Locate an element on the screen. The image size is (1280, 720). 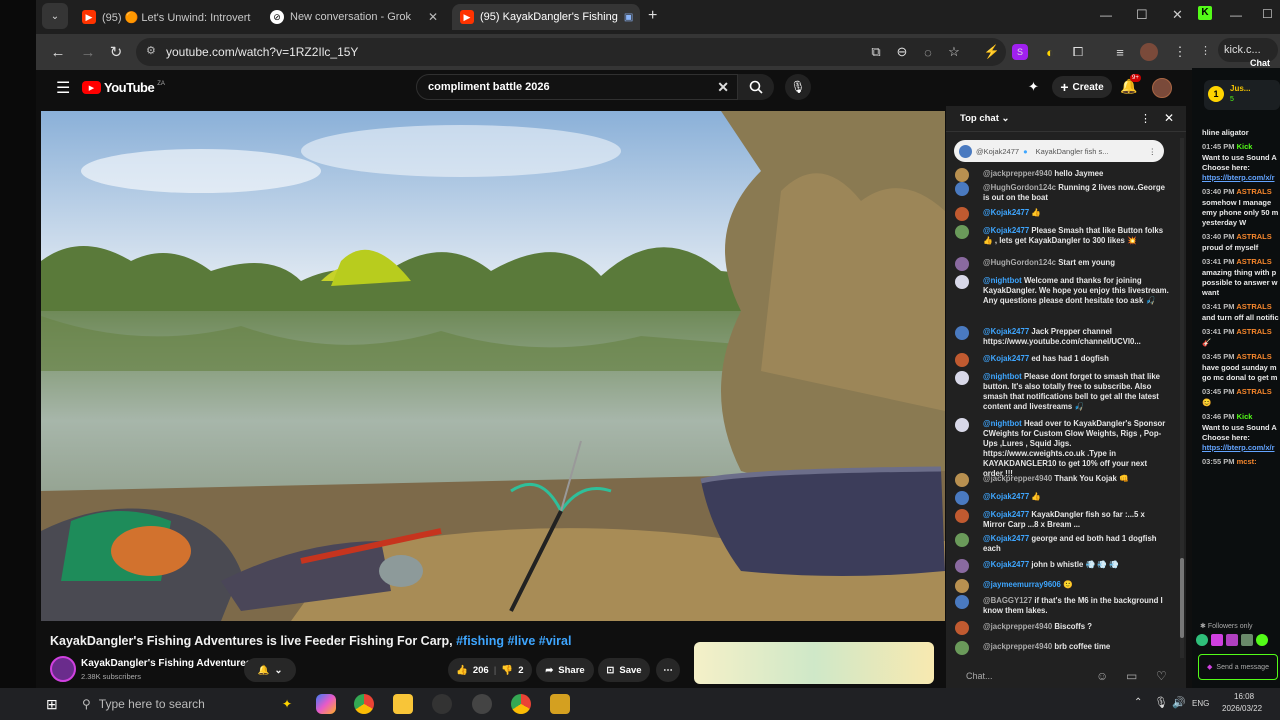
like-count: 206 is located at coordinates (481, 670).